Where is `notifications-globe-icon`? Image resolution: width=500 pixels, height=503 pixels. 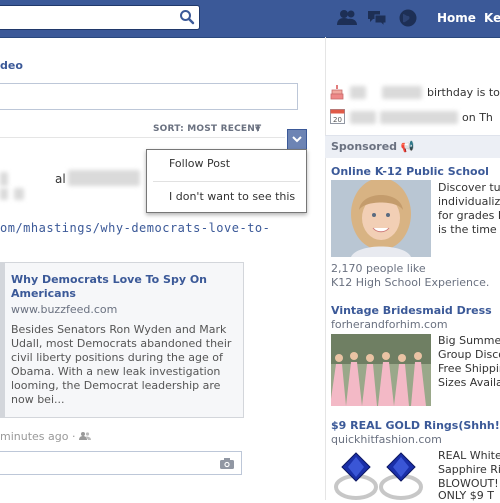 notifications-globe-icon is located at coordinates (408, 18).